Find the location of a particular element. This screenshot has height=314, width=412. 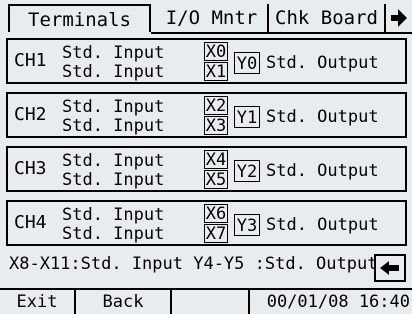

tab-terminals: Terminals is located at coordinates (79, 18).